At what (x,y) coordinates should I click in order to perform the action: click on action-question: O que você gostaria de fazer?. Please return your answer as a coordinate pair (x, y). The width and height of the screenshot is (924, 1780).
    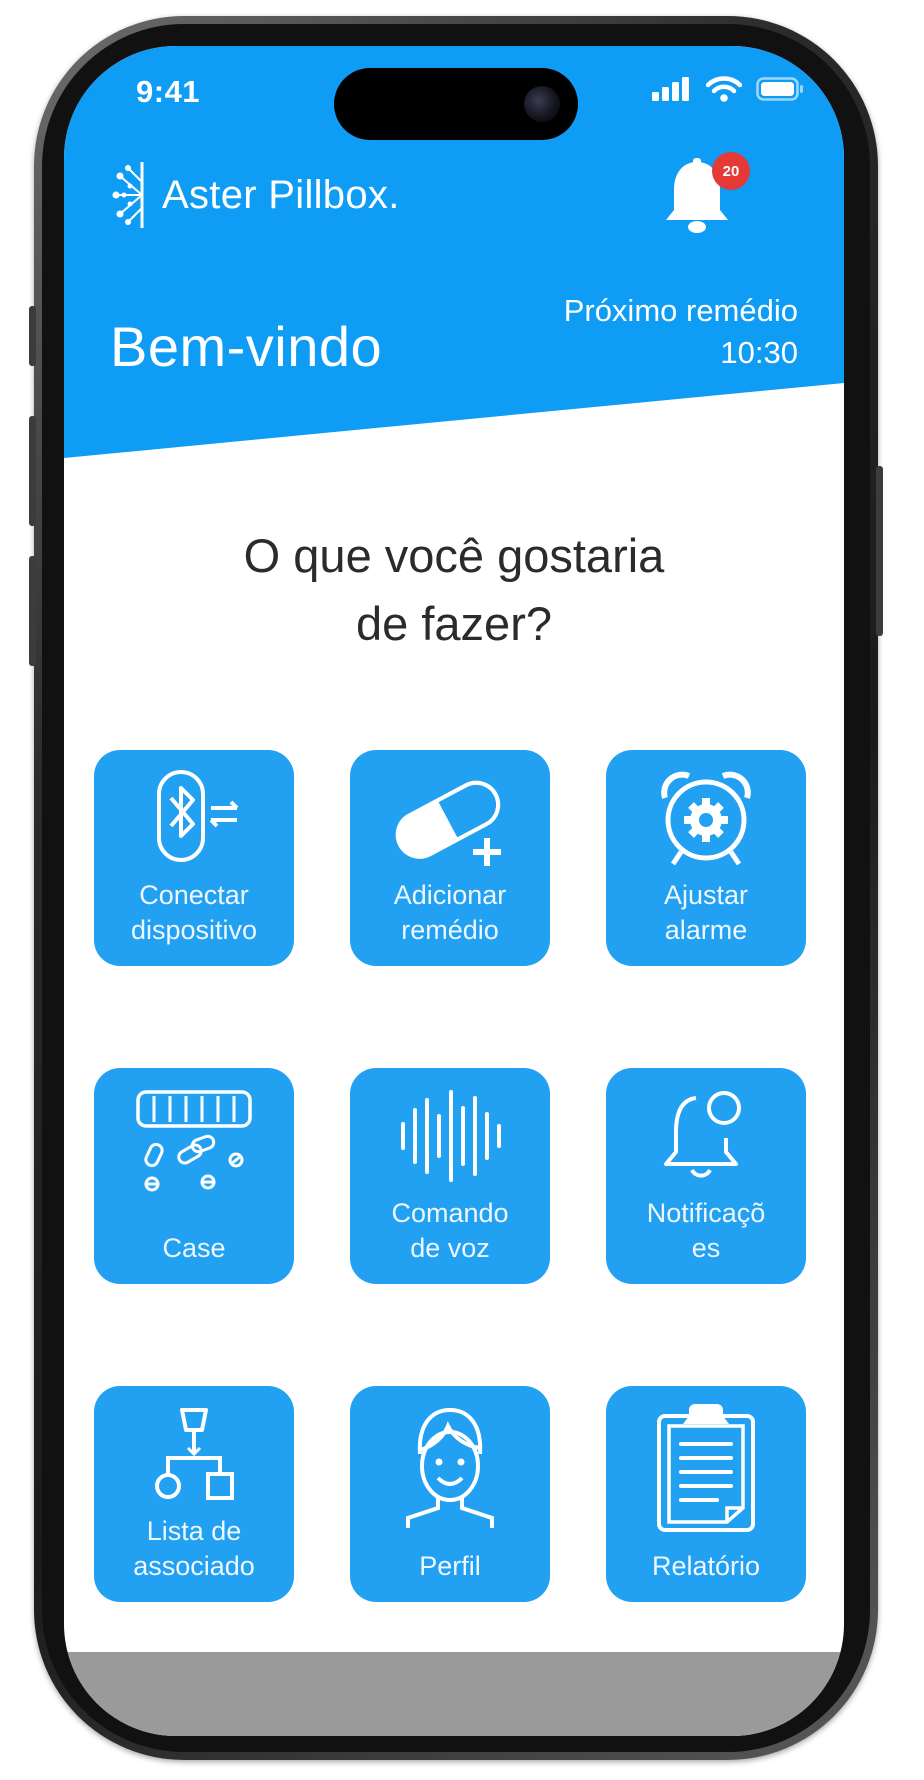
    Looking at the image, I should click on (454, 590).